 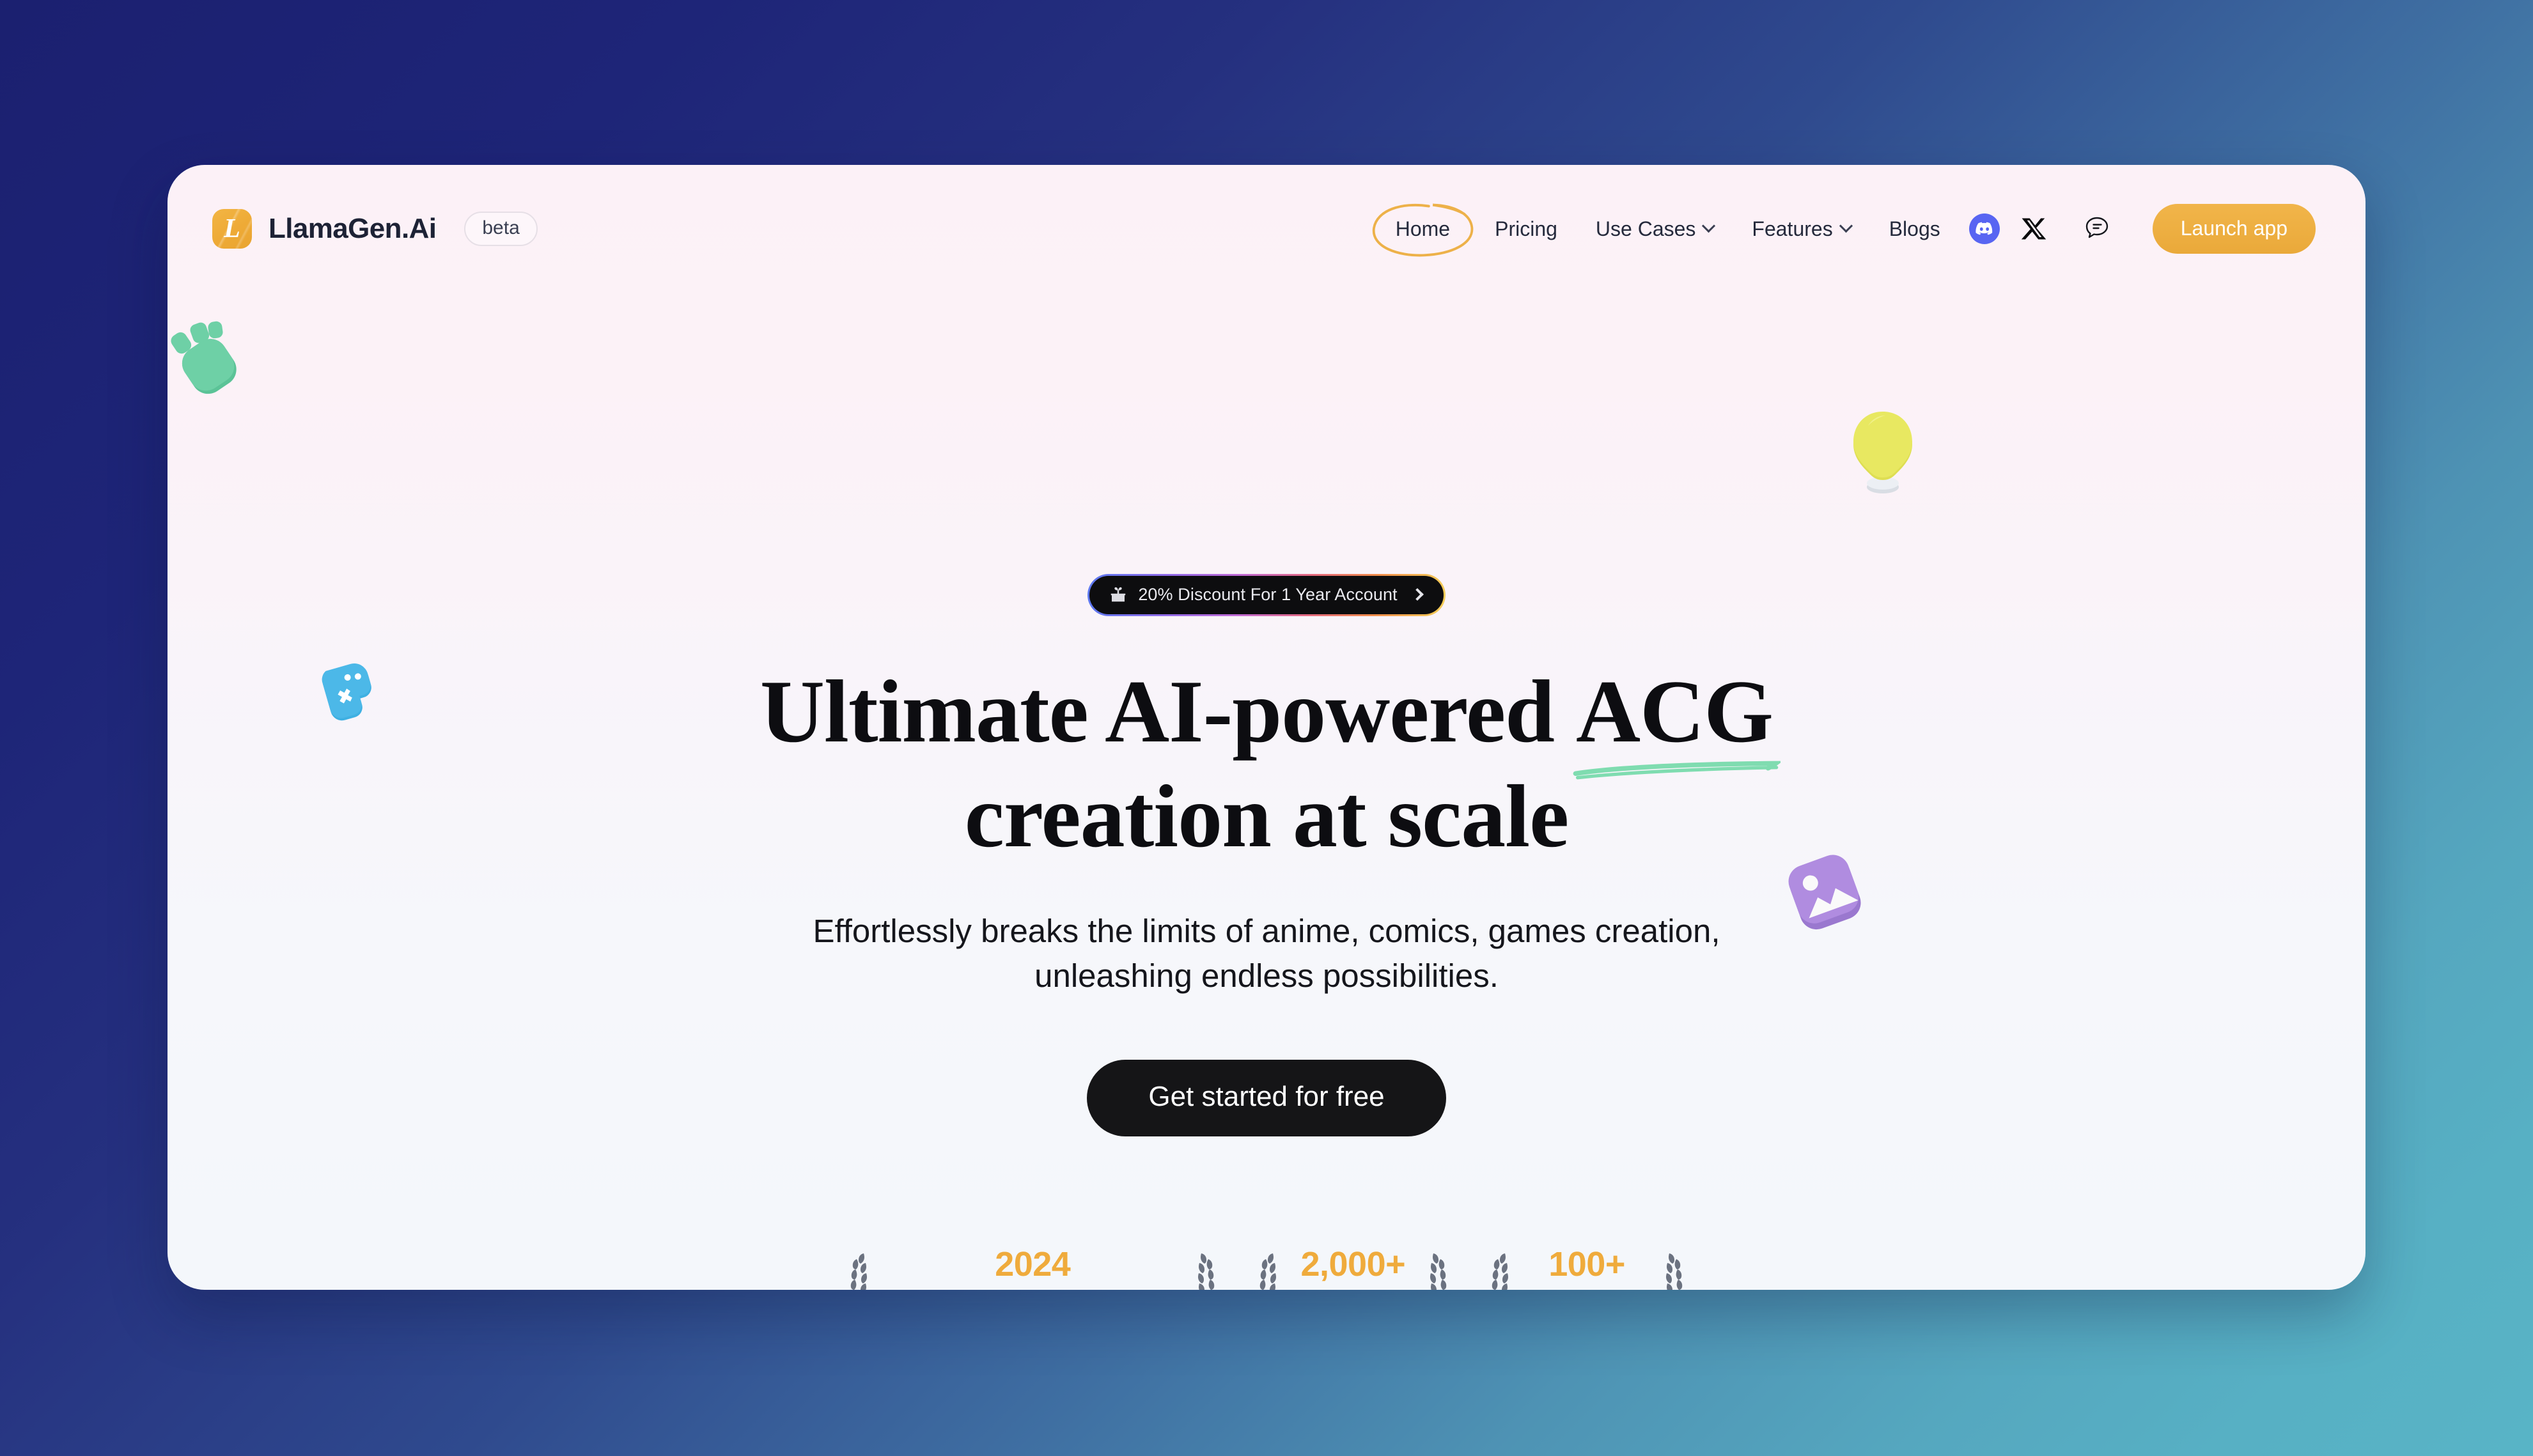 What do you see at coordinates (1586, 1265) in the screenshot?
I see `stat-value: 100+` at bounding box center [1586, 1265].